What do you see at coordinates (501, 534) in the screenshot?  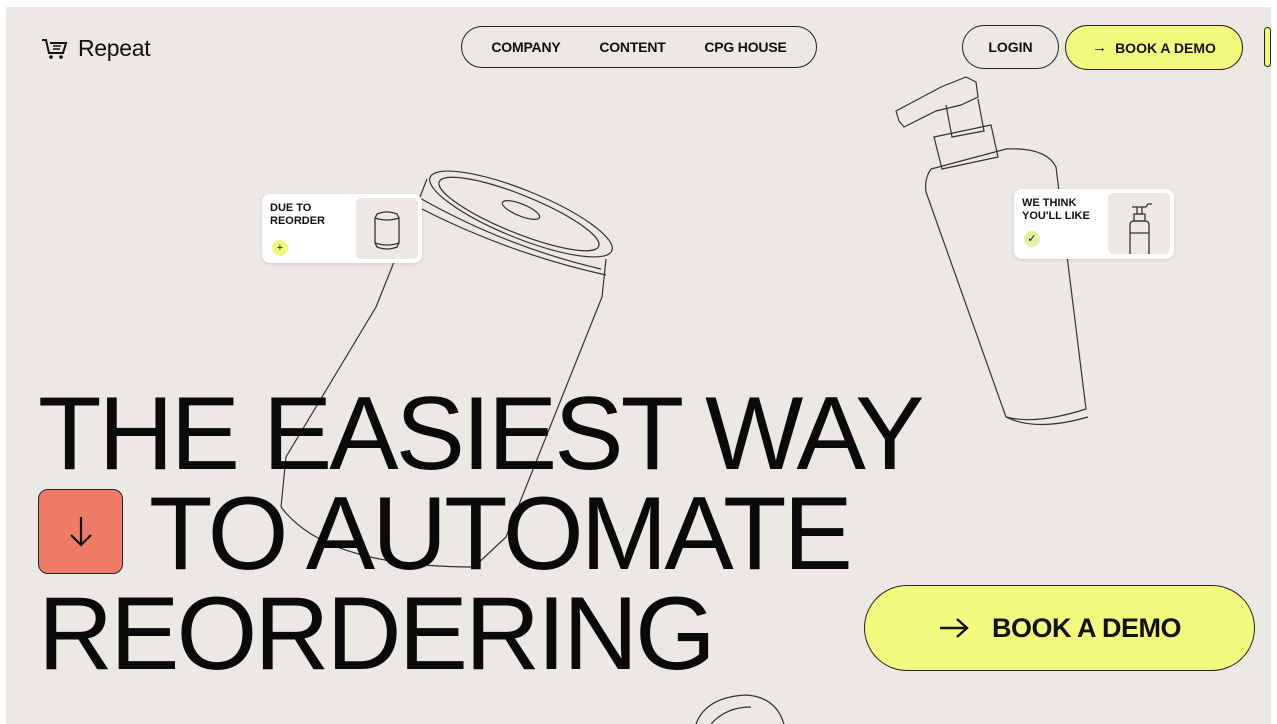 I see `hero-headline-line-2: TO AUTOMATE` at bounding box center [501, 534].